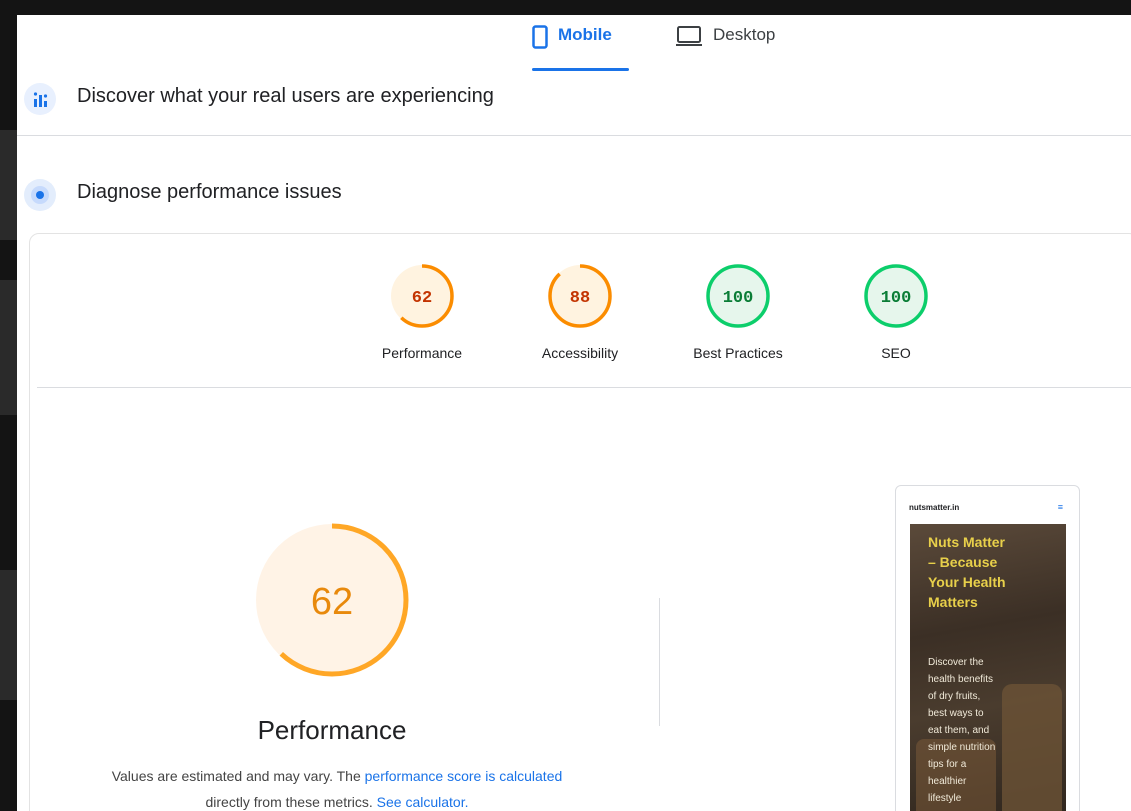  I want to click on field-data-icon, so click(40, 99).